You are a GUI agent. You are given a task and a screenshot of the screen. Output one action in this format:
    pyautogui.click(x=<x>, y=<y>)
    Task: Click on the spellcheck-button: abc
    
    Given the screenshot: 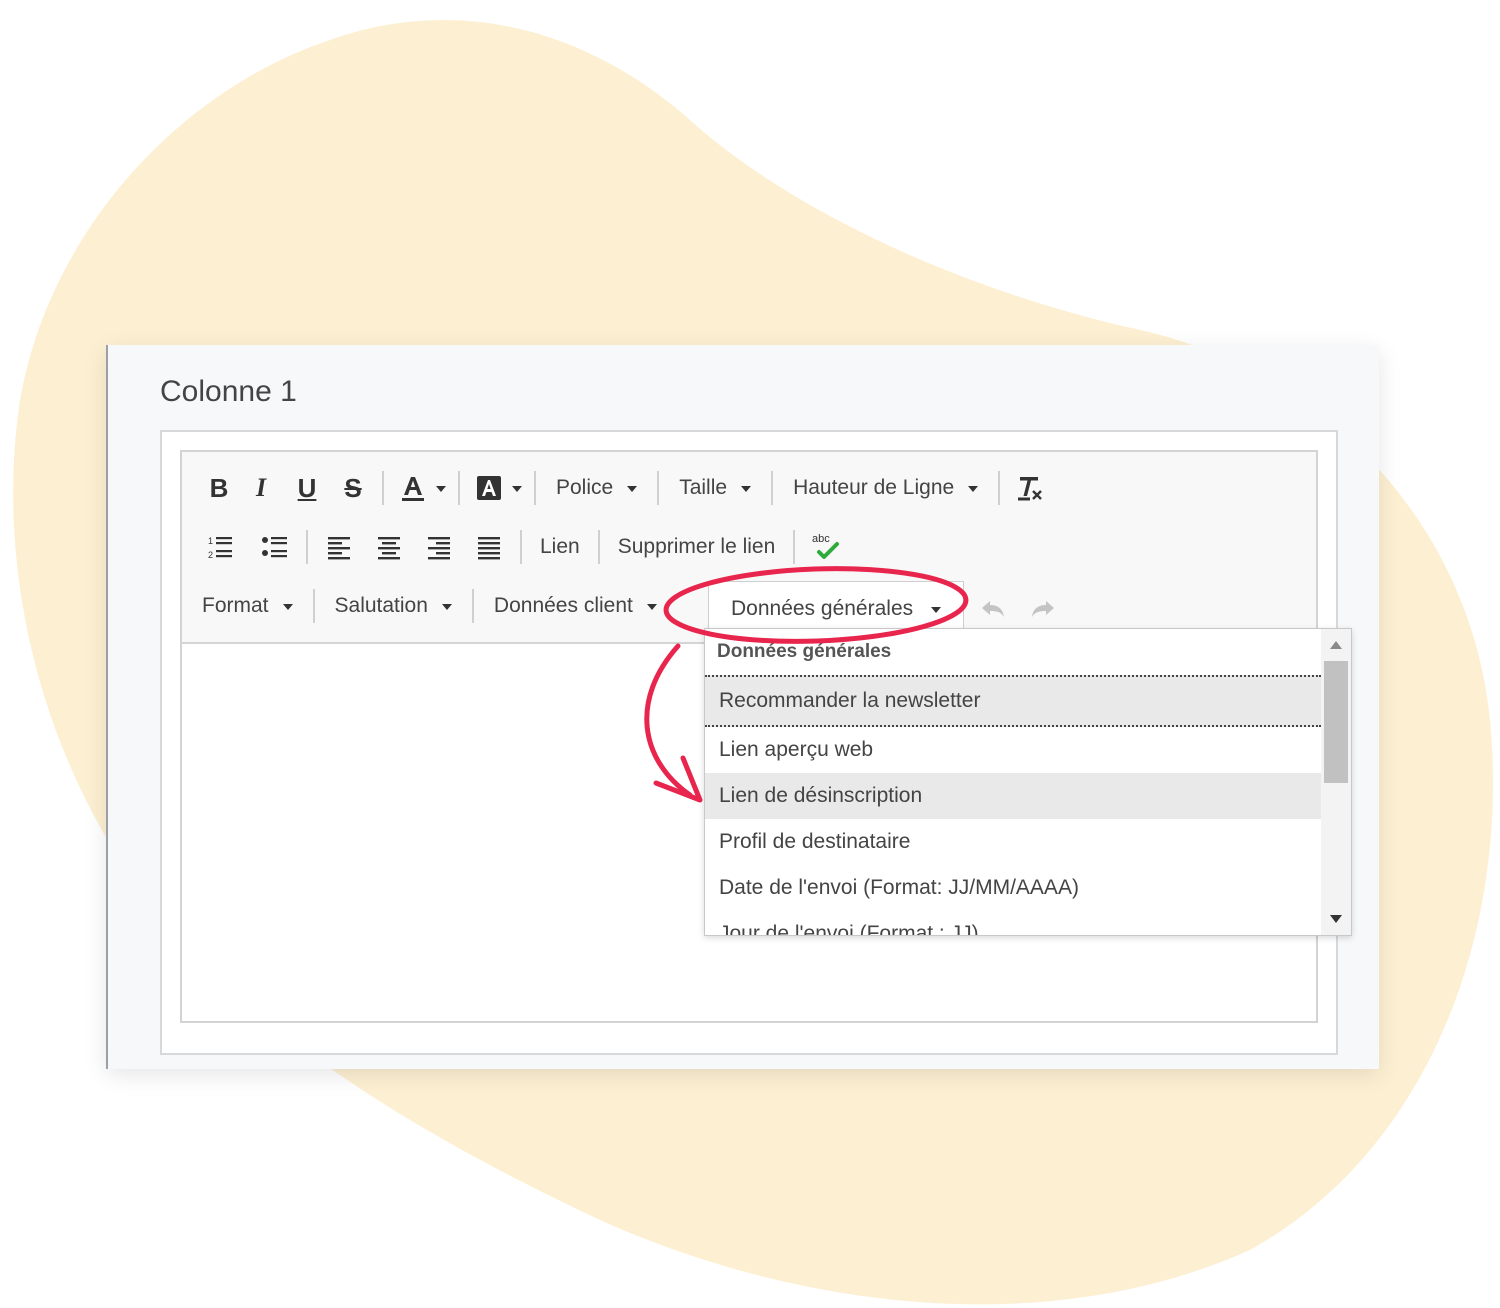 What is the action you would take?
    pyautogui.click(x=826, y=547)
    